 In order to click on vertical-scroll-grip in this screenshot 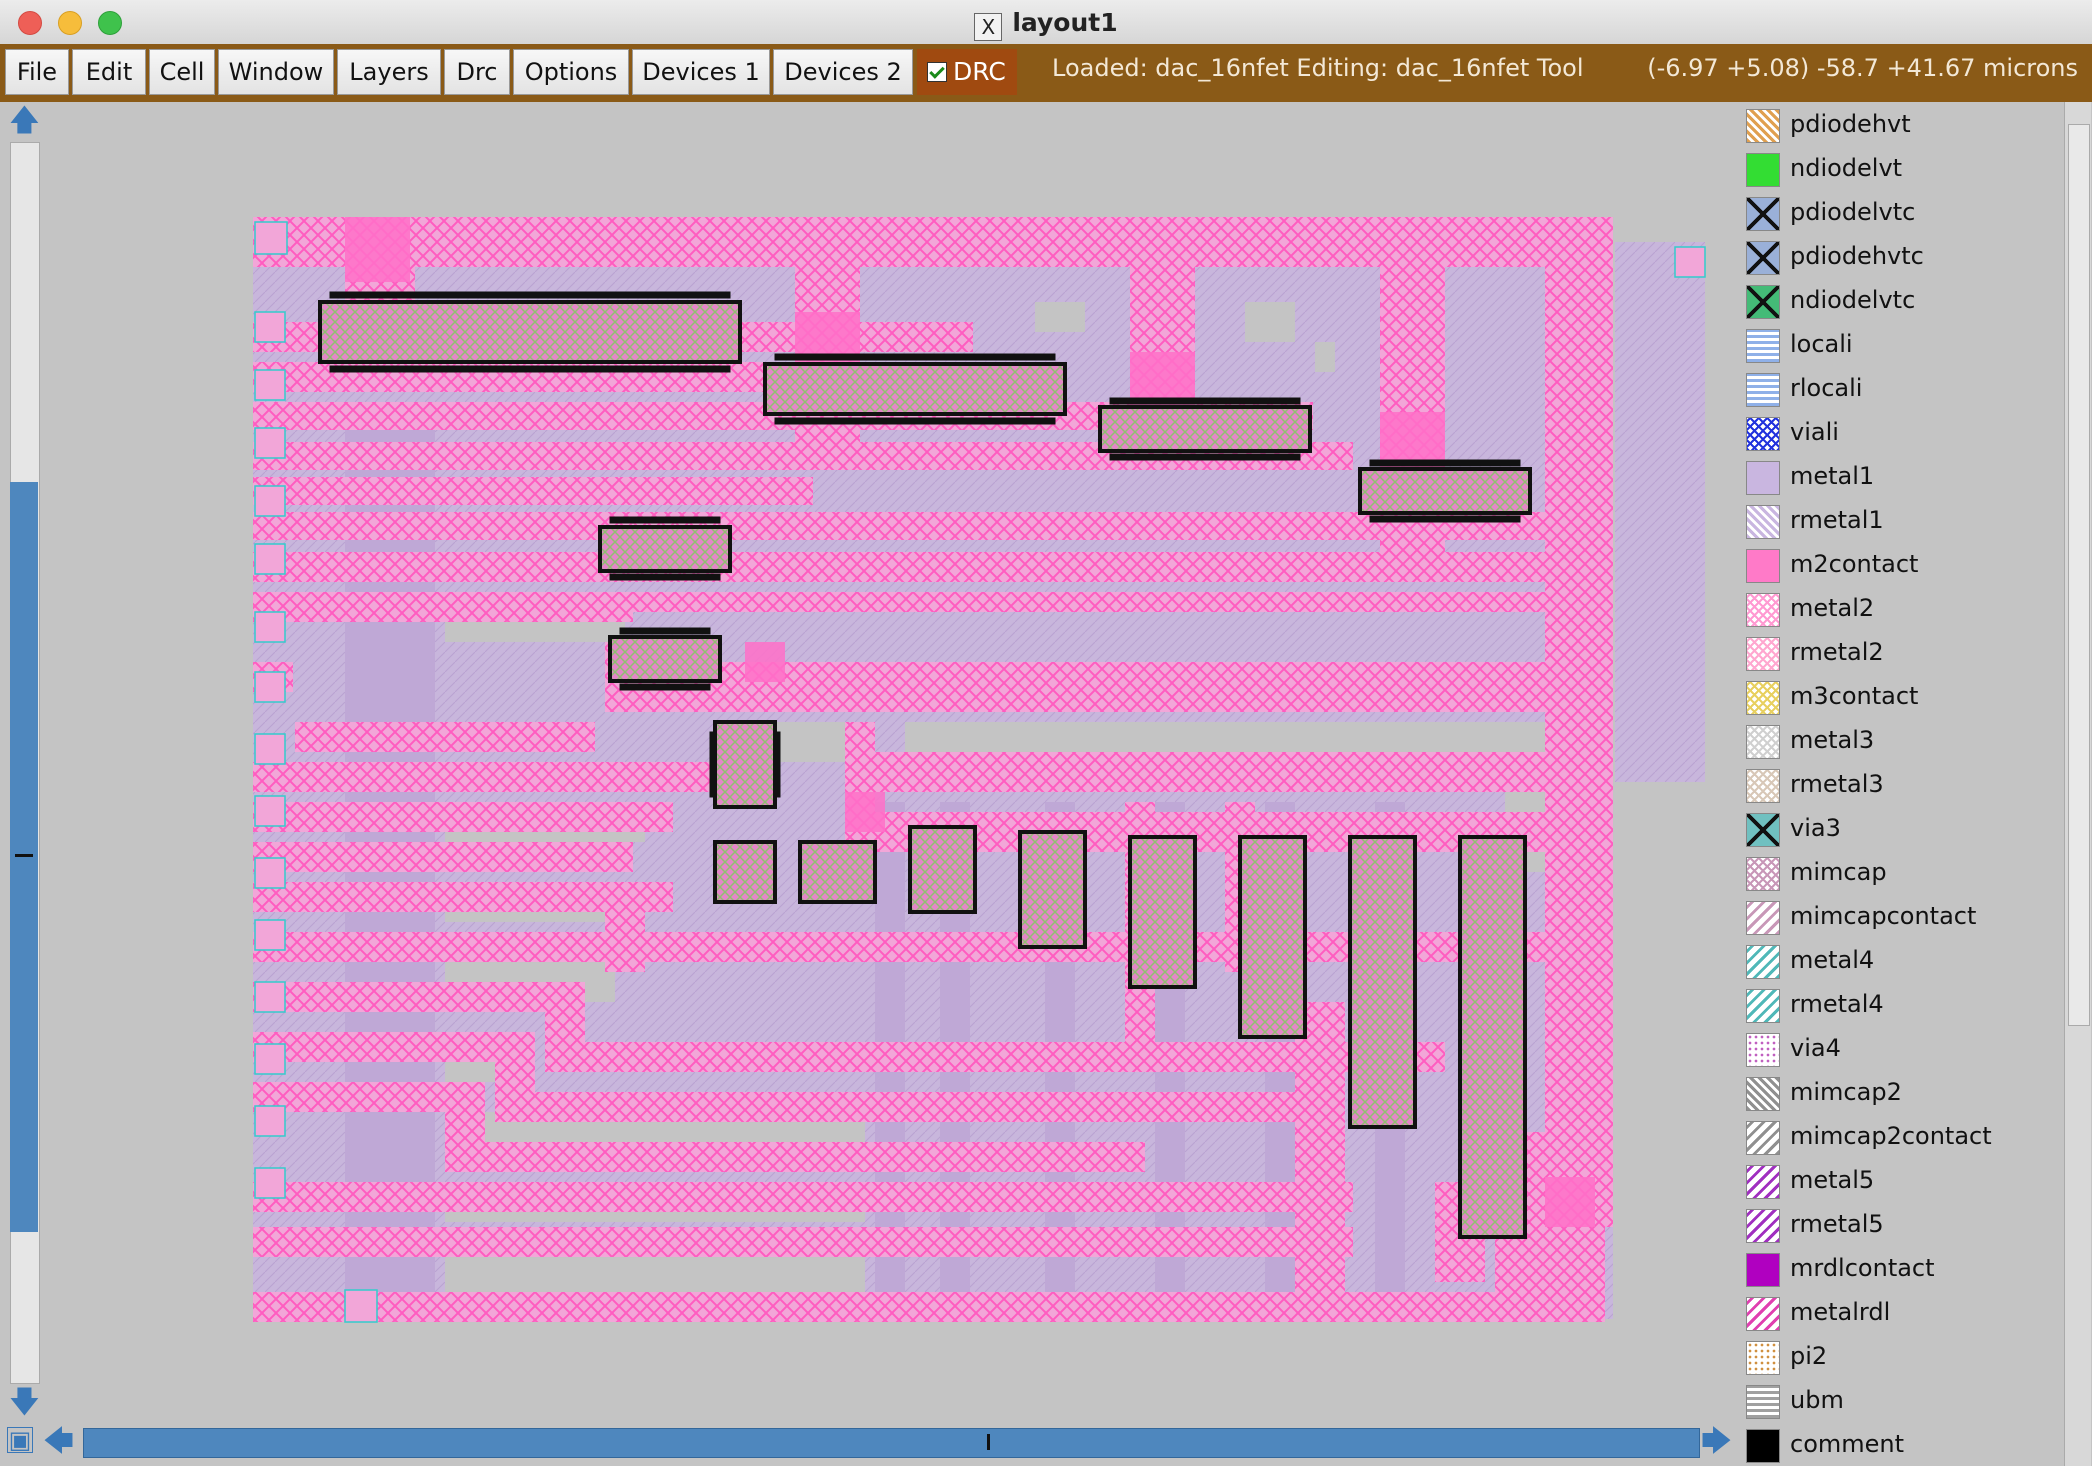, I will do `click(24, 855)`.